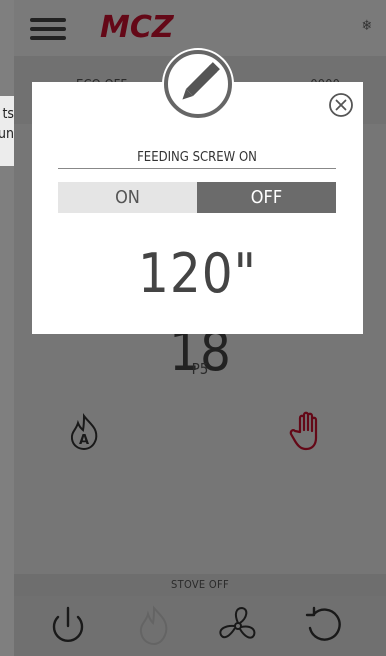 This screenshot has width=386, height=656. What do you see at coordinates (7, 134) in the screenshot?
I see `left-edge-line-2: un` at bounding box center [7, 134].